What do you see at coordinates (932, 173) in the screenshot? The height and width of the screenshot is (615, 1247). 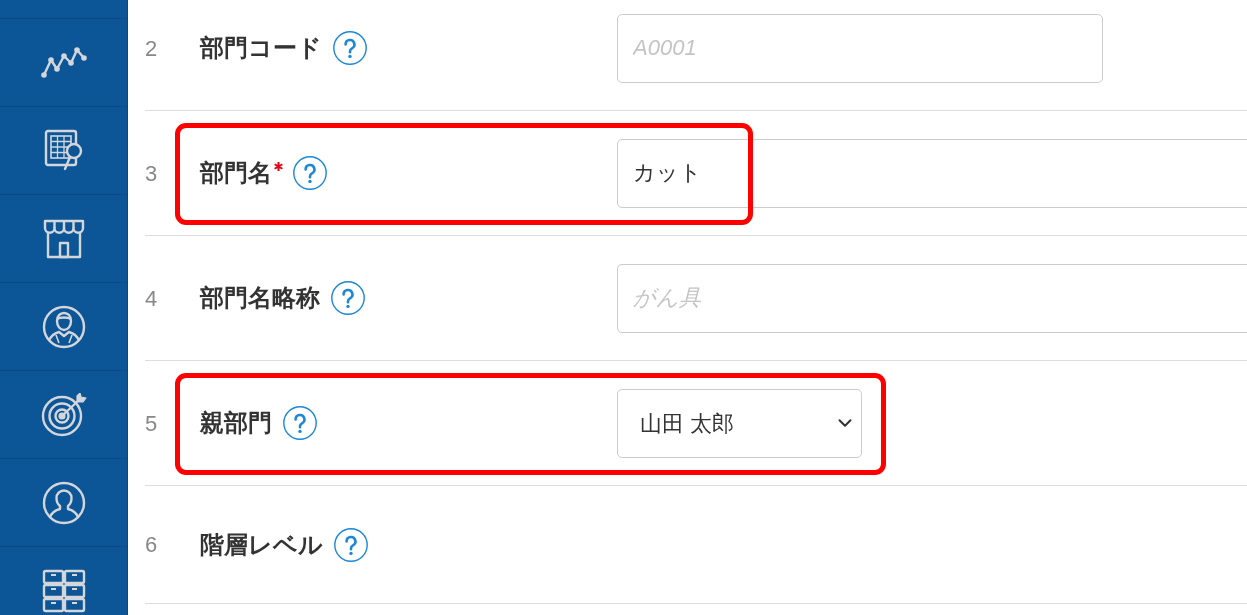 I see `text-field: カット` at bounding box center [932, 173].